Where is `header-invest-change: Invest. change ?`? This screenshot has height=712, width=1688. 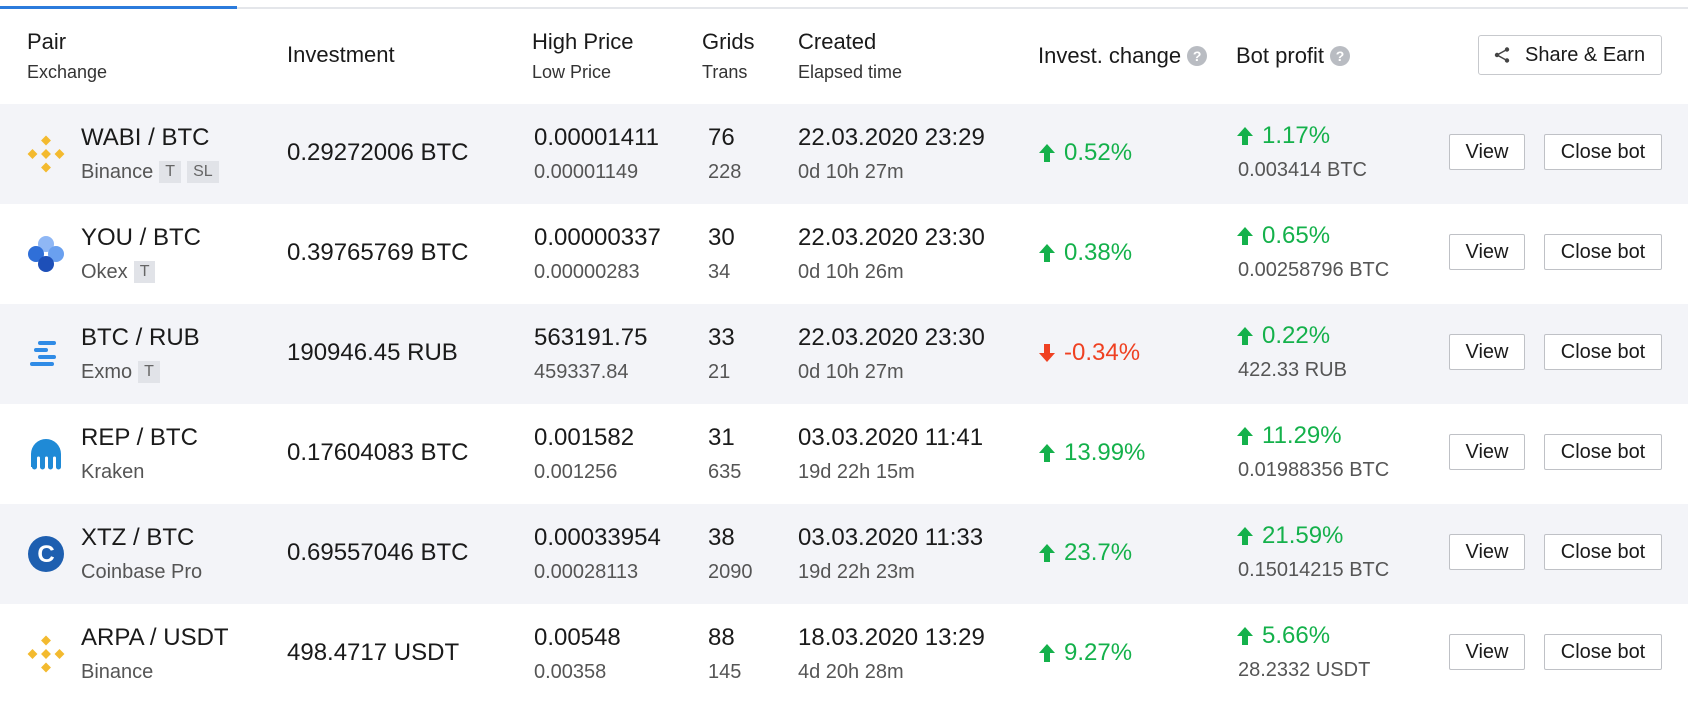 header-invest-change: Invest. change ? is located at coordinates (1123, 56).